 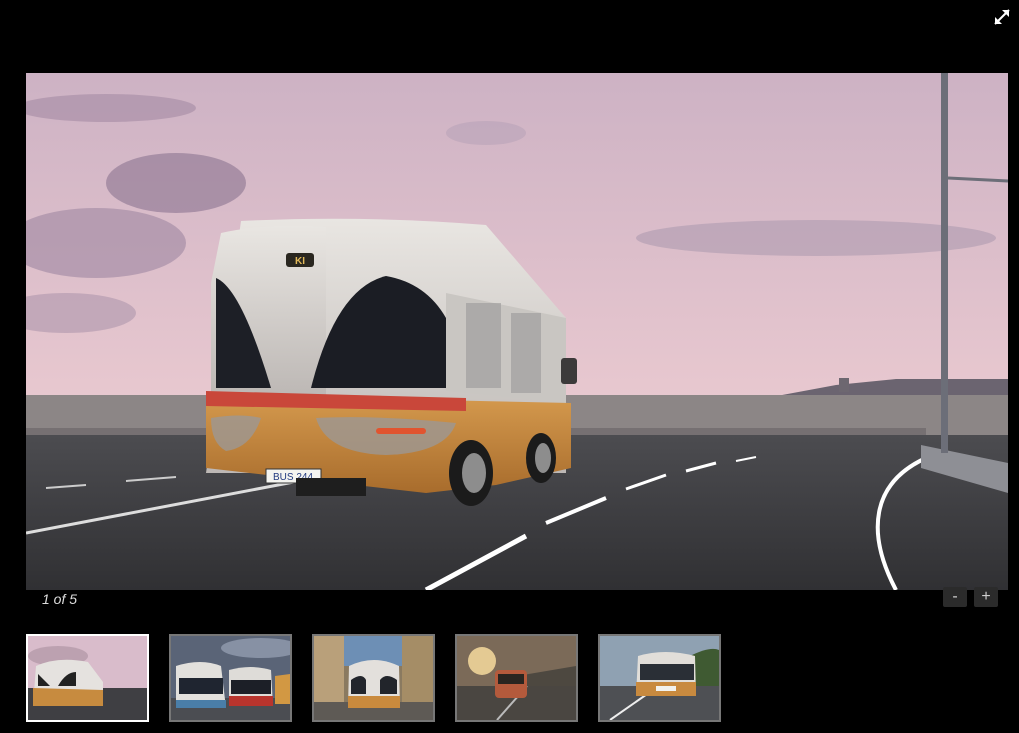 I want to click on zoom-out-button: -, so click(x=955, y=597).